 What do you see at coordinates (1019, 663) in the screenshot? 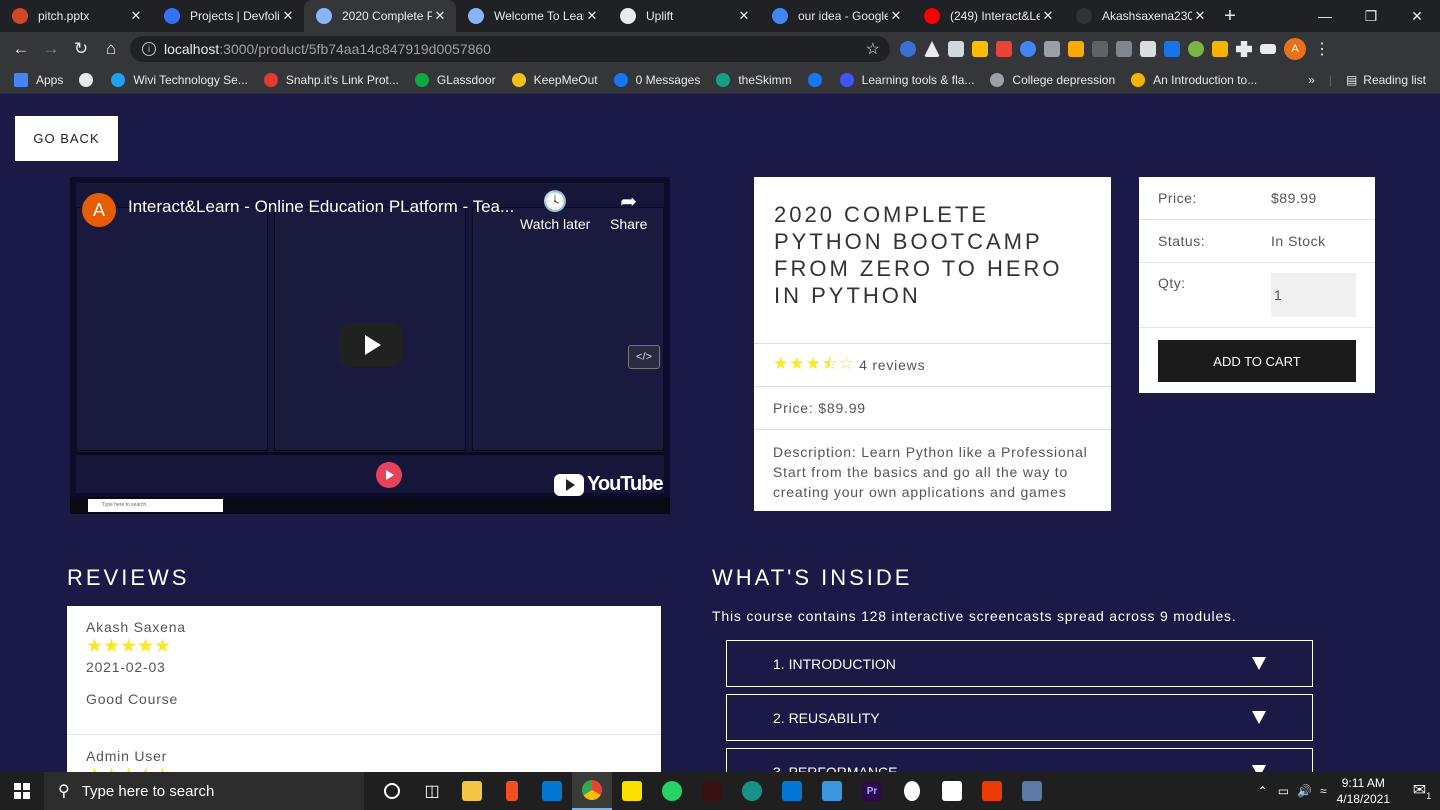
I see `module-accordion: 1. INTRODUCTION` at bounding box center [1019, 663].